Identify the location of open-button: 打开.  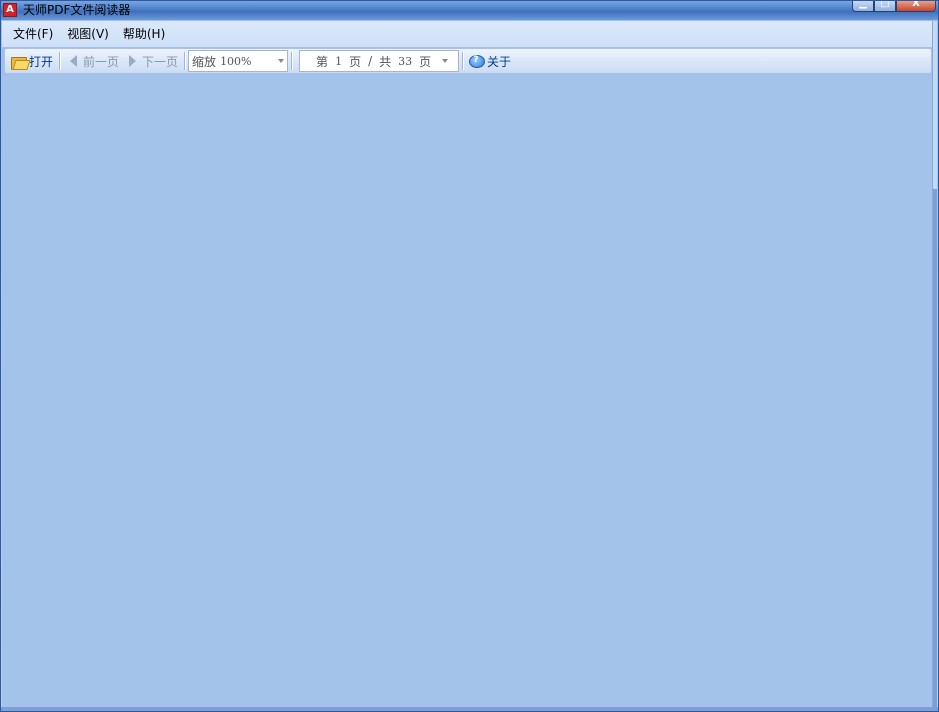
(32, 61).